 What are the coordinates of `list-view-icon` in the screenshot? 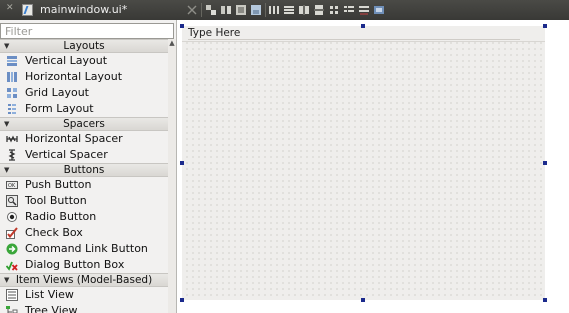 It's located at (12, 295).